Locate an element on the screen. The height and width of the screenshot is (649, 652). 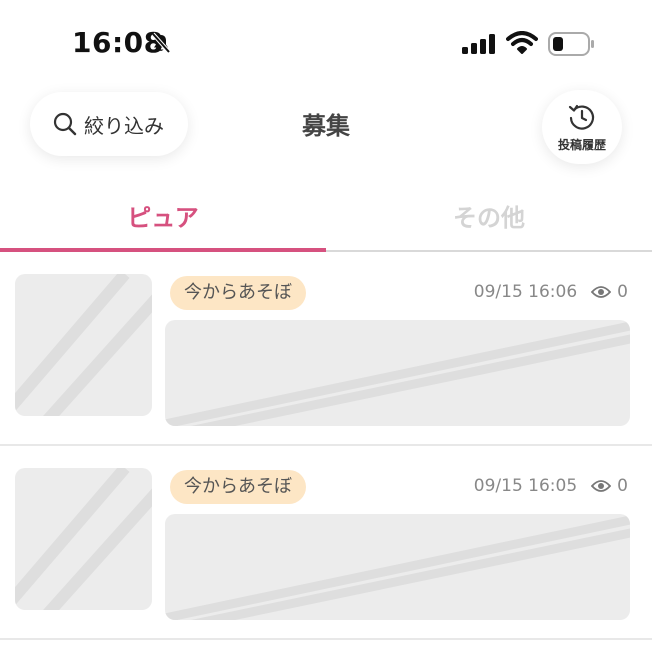
header: 絞り込み 募集 投稿履歴 is located at coordinates (326, 127).